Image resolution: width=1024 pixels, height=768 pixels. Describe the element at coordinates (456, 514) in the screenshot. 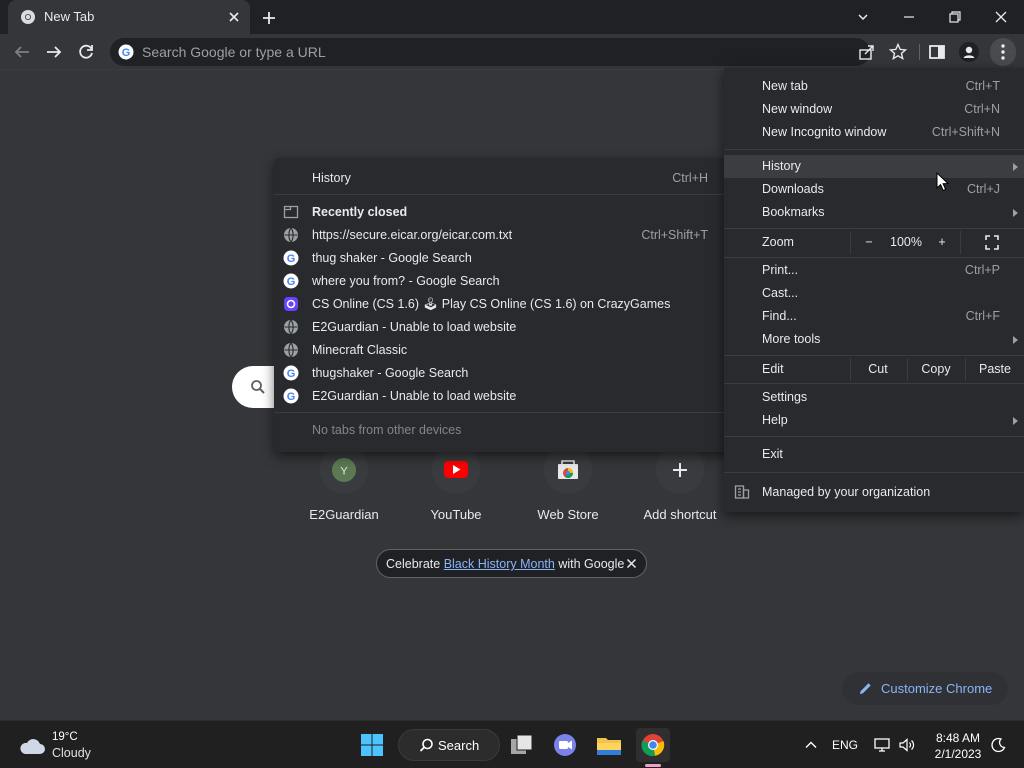

I see `shortcut-label: YouTube` at that location.